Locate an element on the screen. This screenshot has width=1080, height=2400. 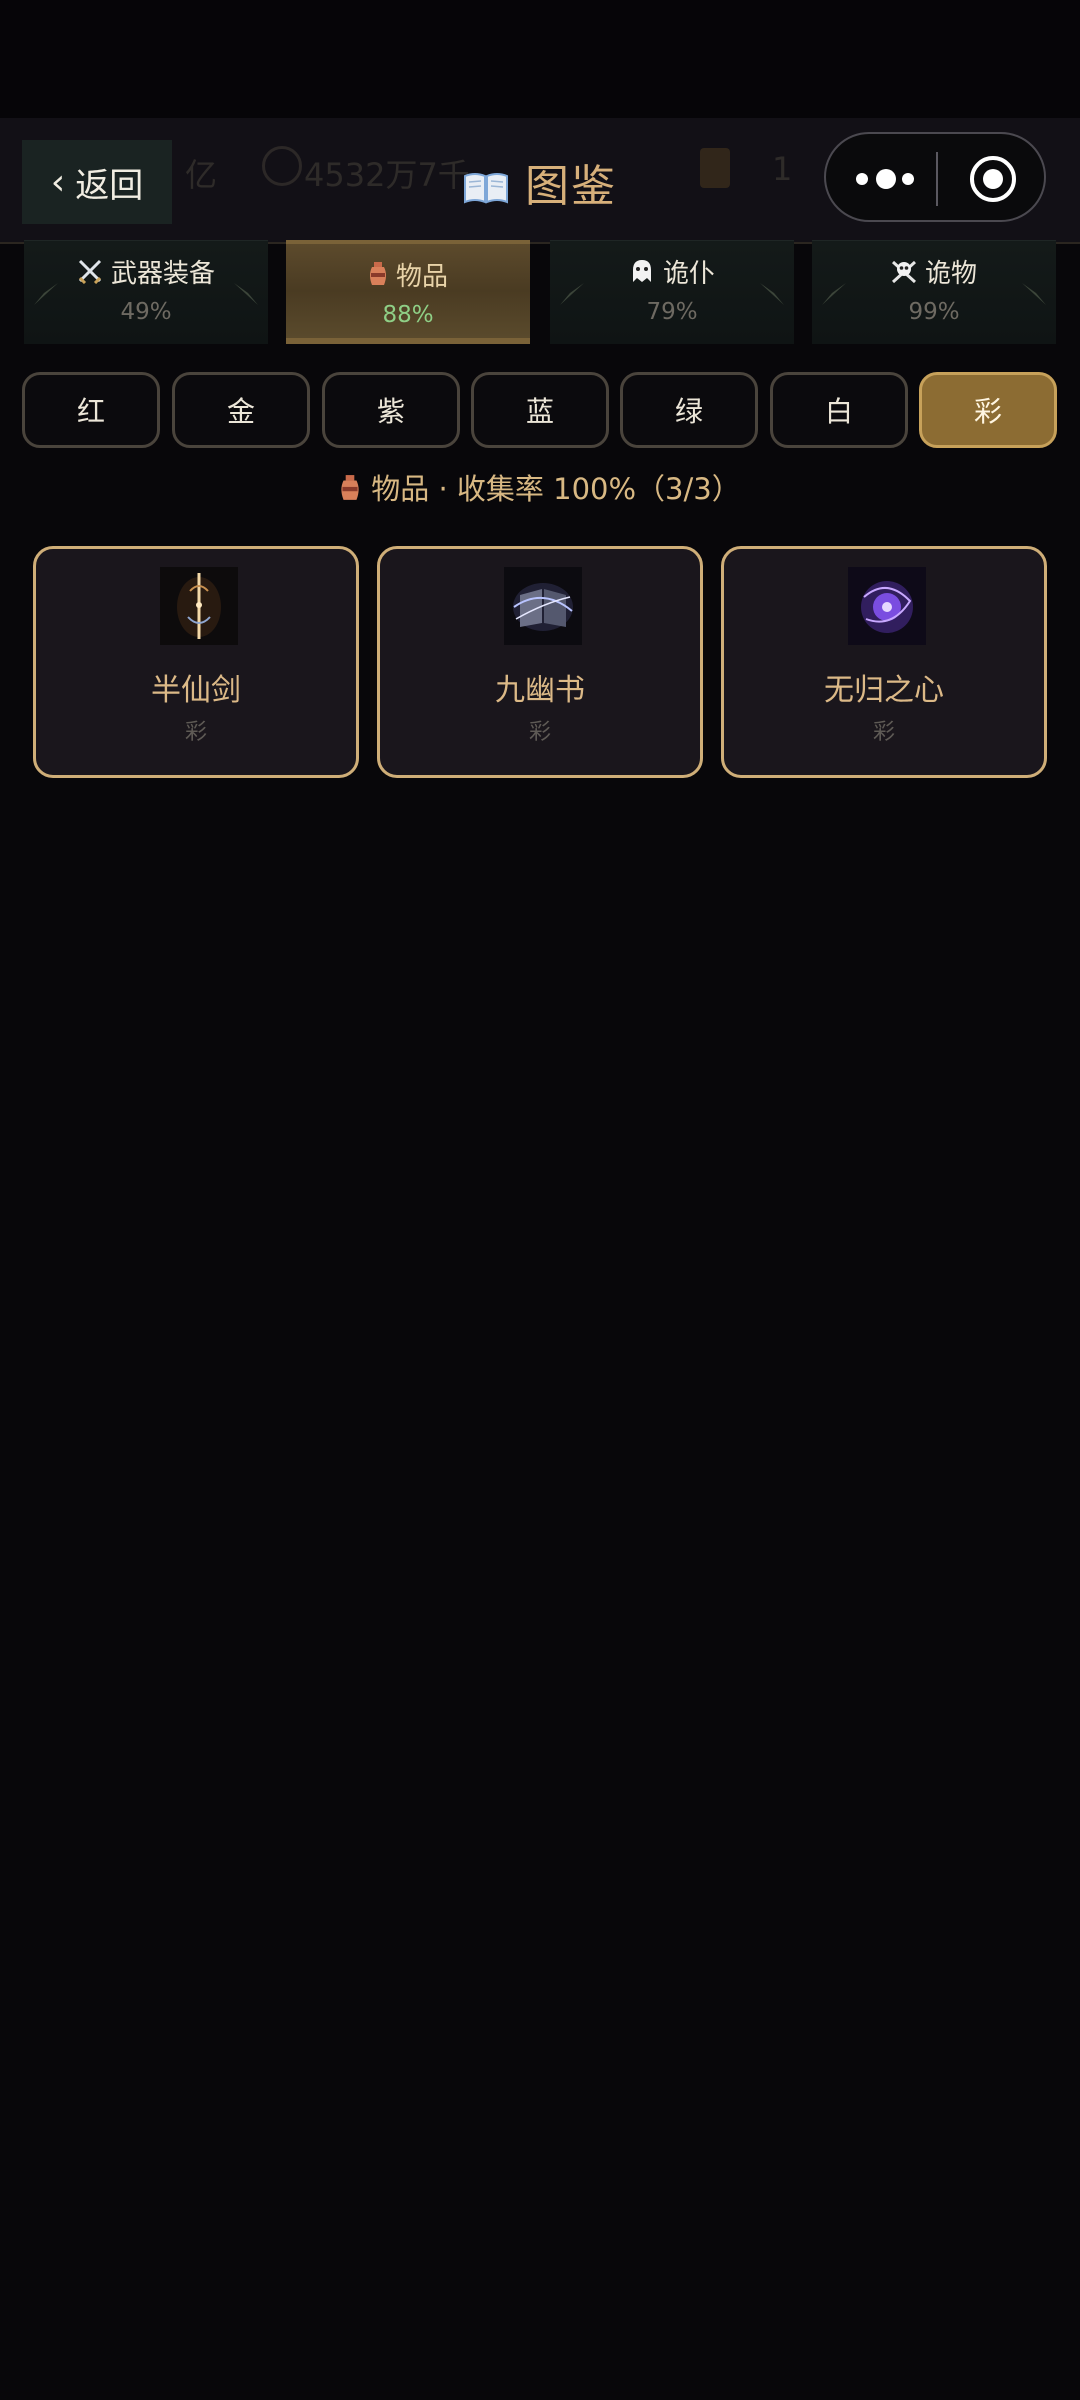
collection-summary: 物品 · 收集率 100%（3/3） is located at coordinates (540, 487).